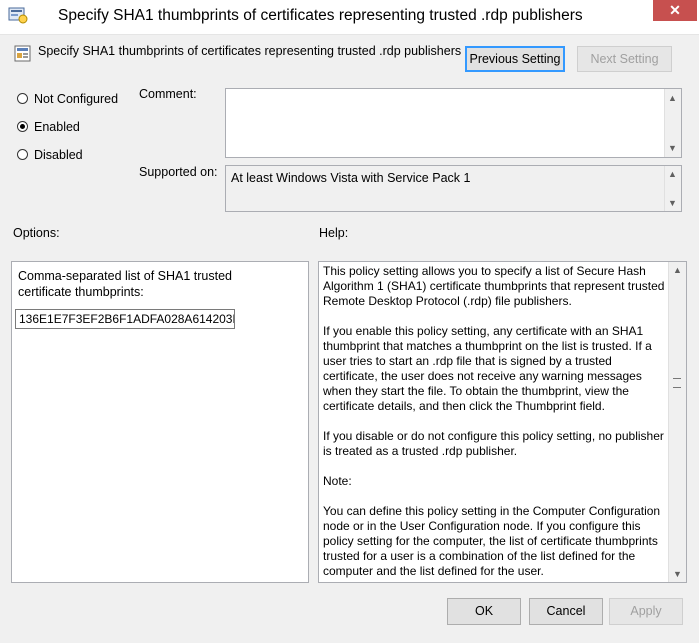 Image resolution: width=699 pixels, height=643 pixels. What do you see at coordinates (624, 59) in the screenshot?
I see `next-setting-button: Next Setting` at bounding box center [624, 59].